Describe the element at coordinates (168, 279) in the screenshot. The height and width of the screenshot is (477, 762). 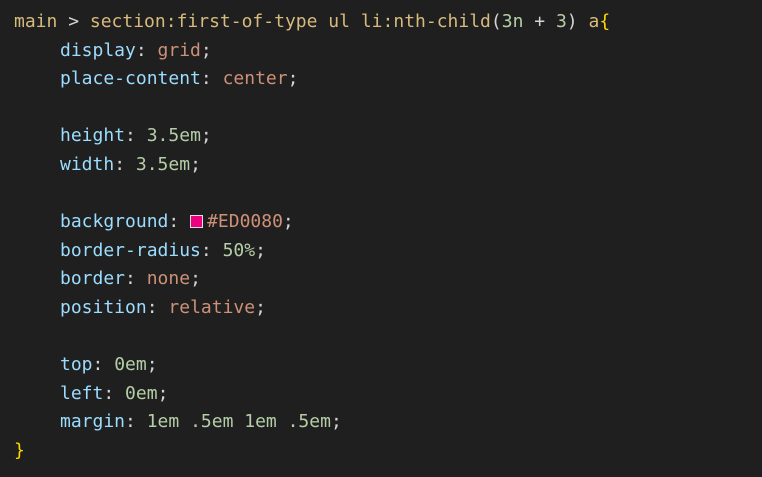
I see `decl-value: none` at that location.